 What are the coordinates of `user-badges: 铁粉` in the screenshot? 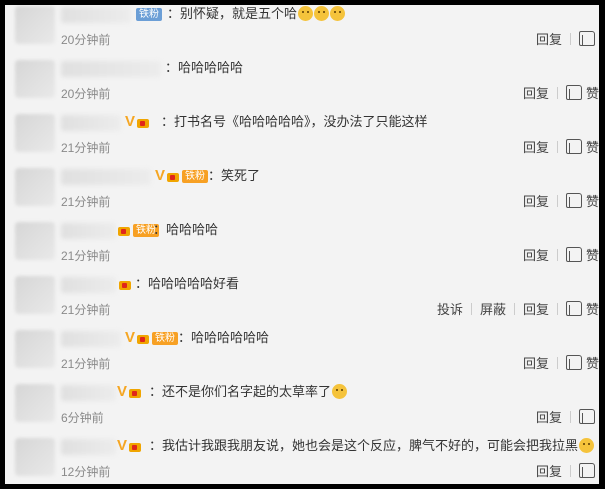 It's located at (148, 14).